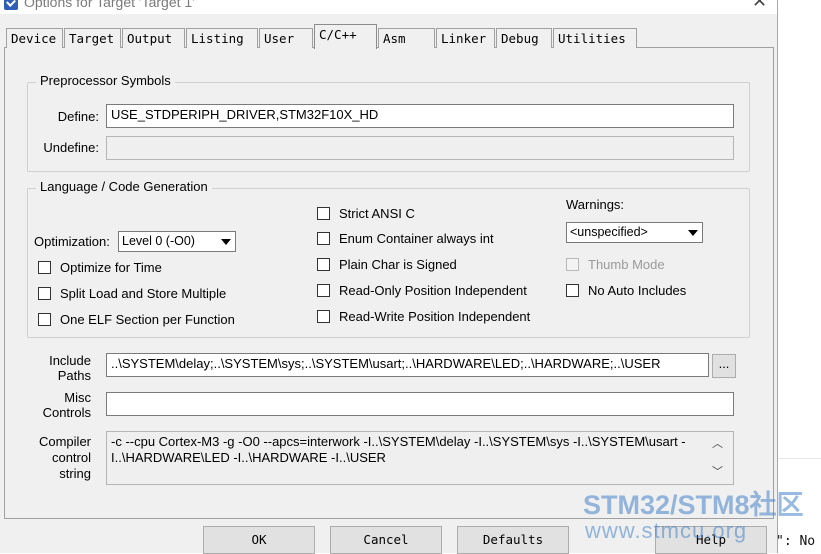 The image size is (821, 554). Describe the element at coordinates (595, 204) in the screenshot. I see `warnings-label: Warnings:` at that location.